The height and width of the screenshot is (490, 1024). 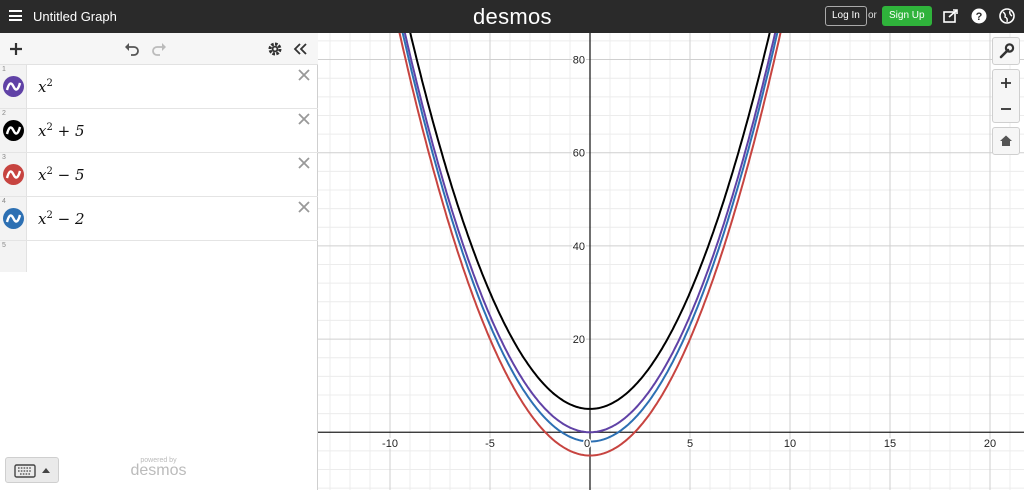 I want to click on expression-number: 5, so click(x=4, y=245).